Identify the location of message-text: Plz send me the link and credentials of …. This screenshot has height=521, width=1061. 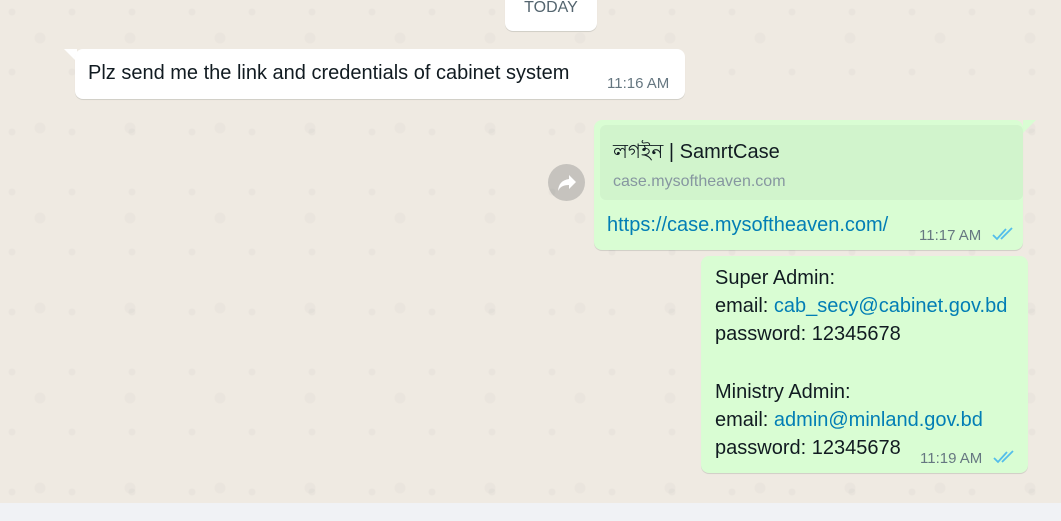
(329, 73).